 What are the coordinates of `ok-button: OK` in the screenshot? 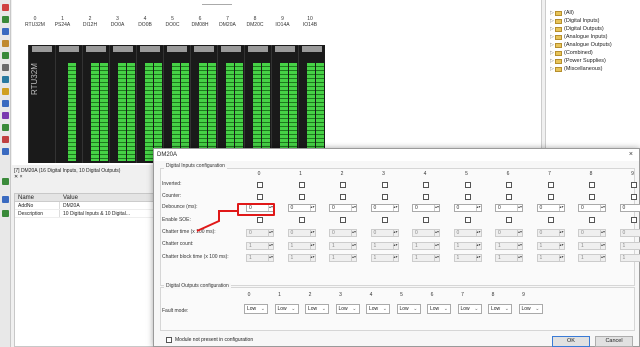 It's located at (571, 341).